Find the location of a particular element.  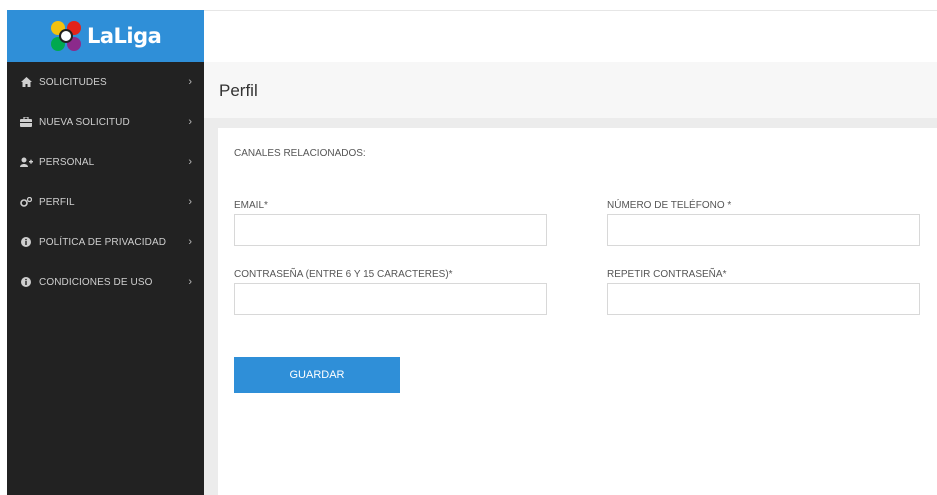

divider-band is located at coordinates (570, 123).